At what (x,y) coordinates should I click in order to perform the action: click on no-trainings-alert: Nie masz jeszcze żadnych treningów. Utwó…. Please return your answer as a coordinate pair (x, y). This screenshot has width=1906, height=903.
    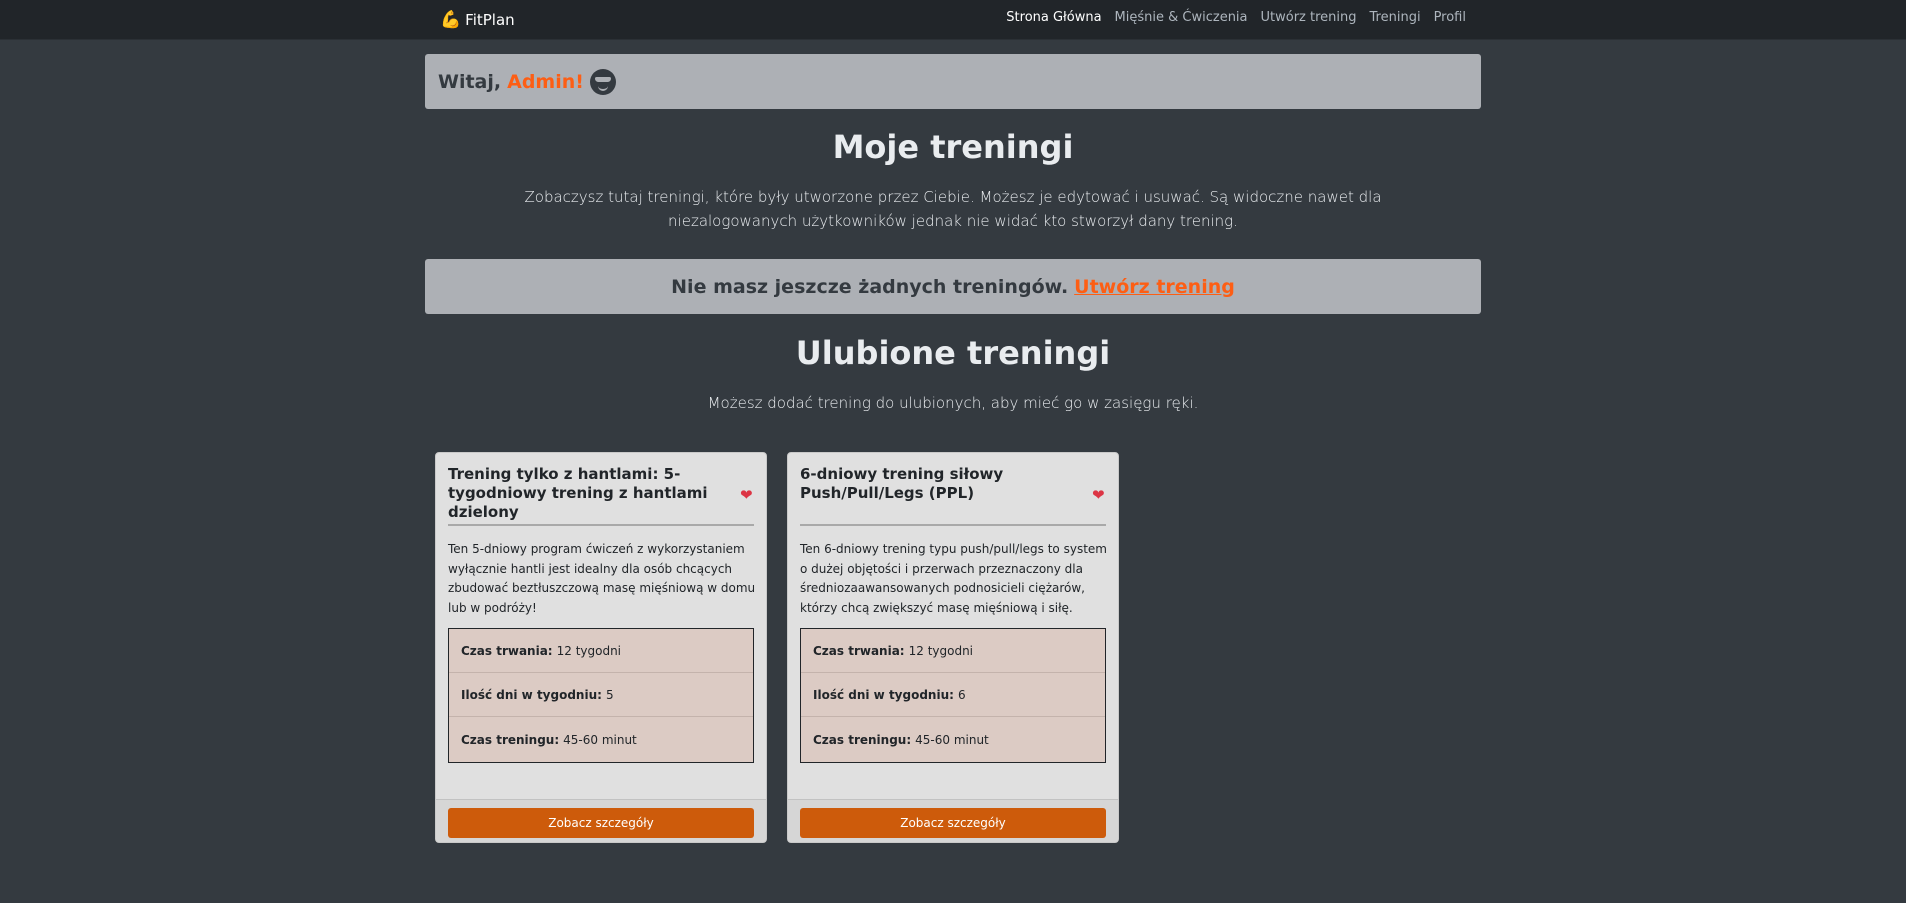
    Looking at the image, I should click on (953, 286).